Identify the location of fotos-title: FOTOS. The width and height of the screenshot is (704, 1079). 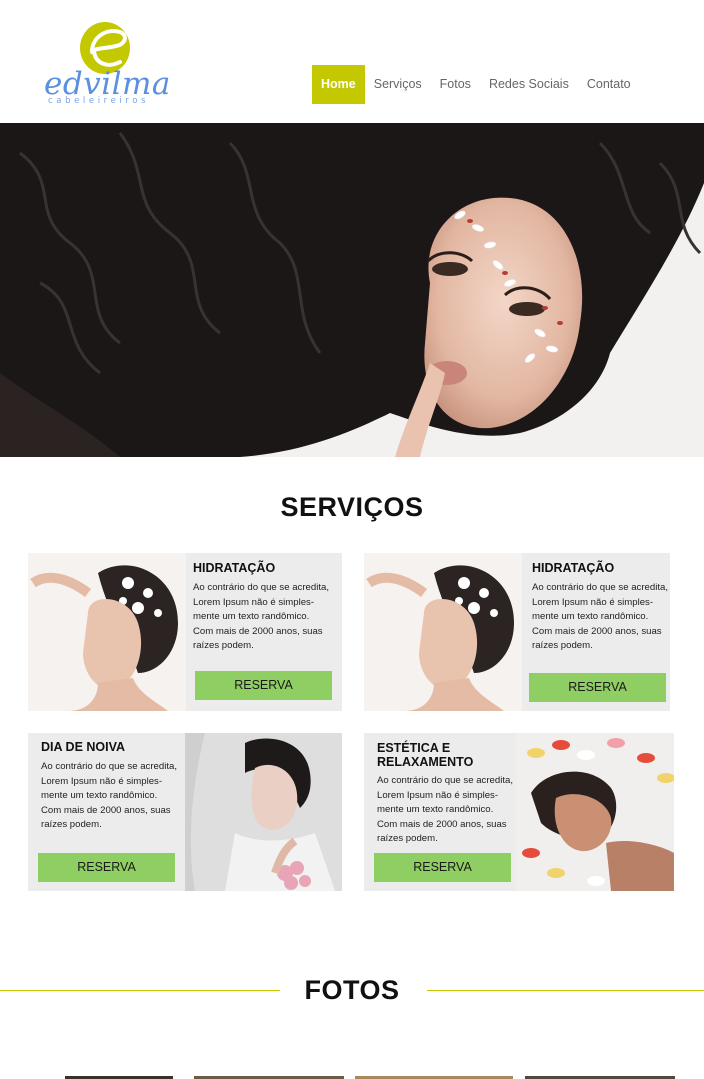
(352, 990).